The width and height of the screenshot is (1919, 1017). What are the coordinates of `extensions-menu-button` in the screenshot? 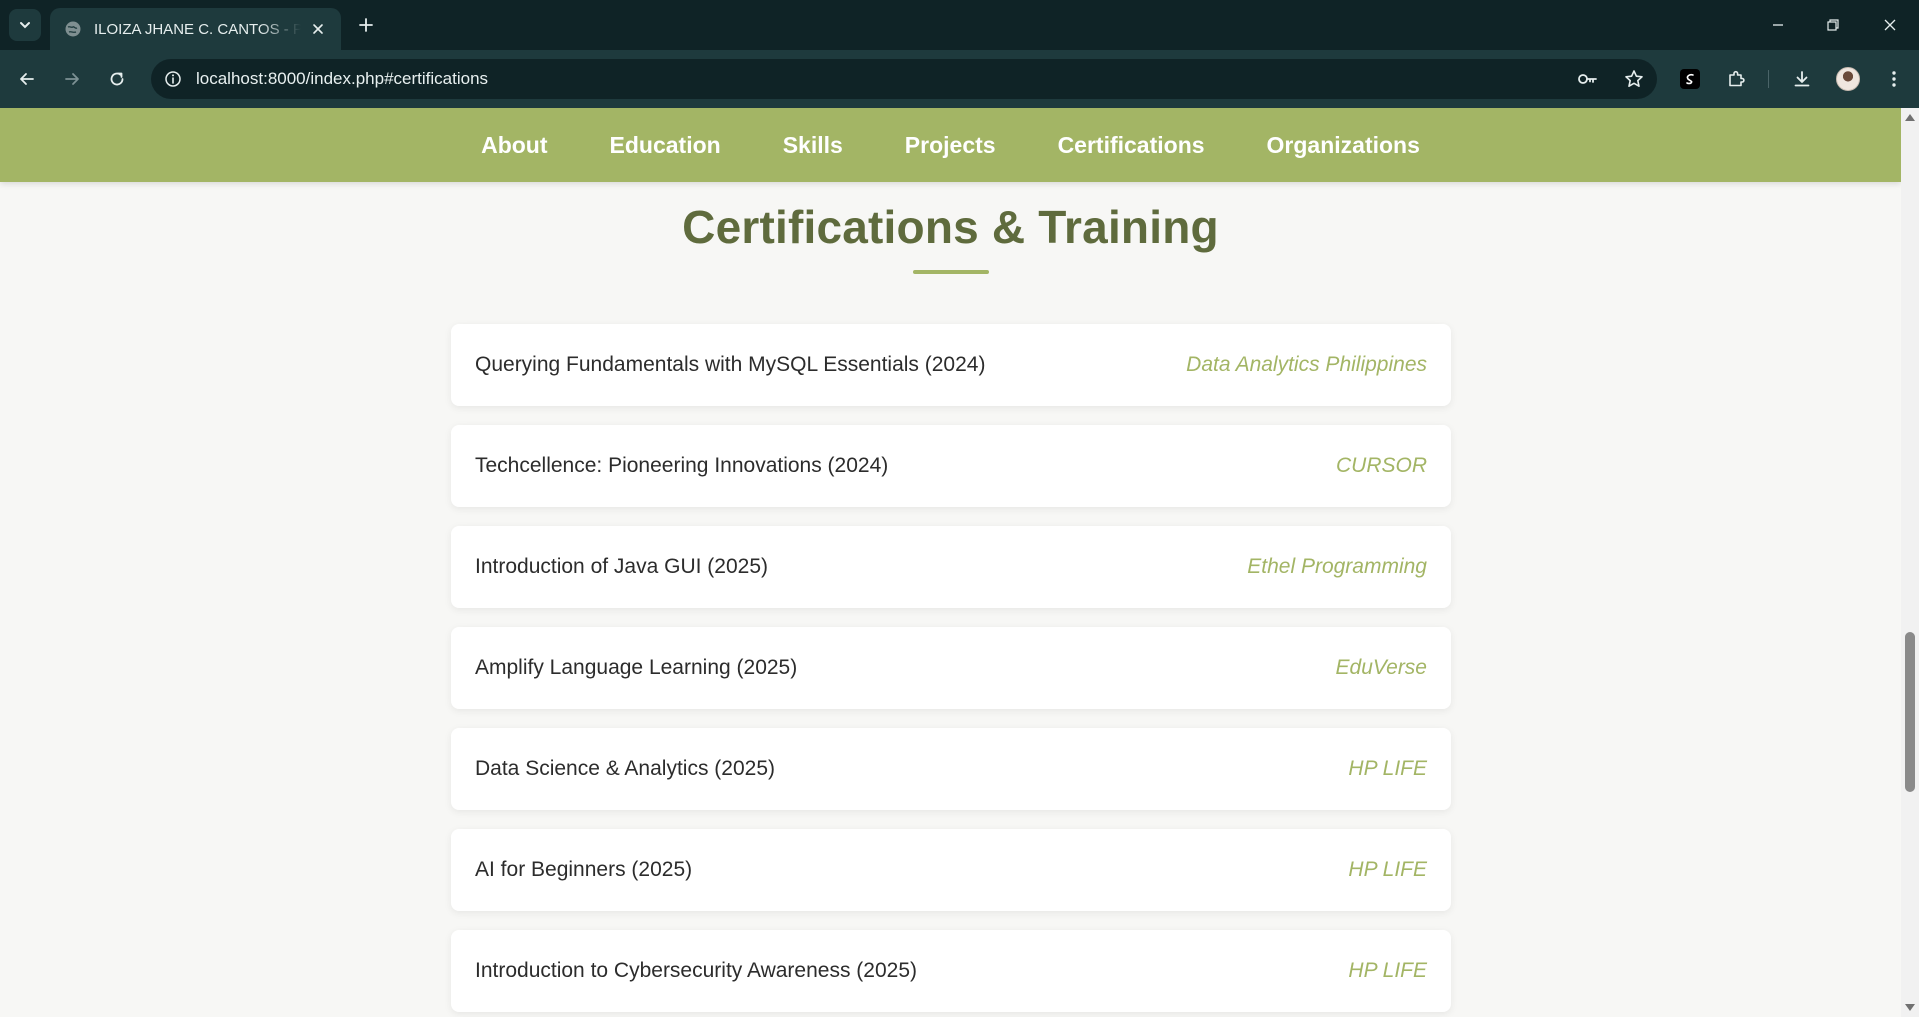 It's located at (1736, 79).